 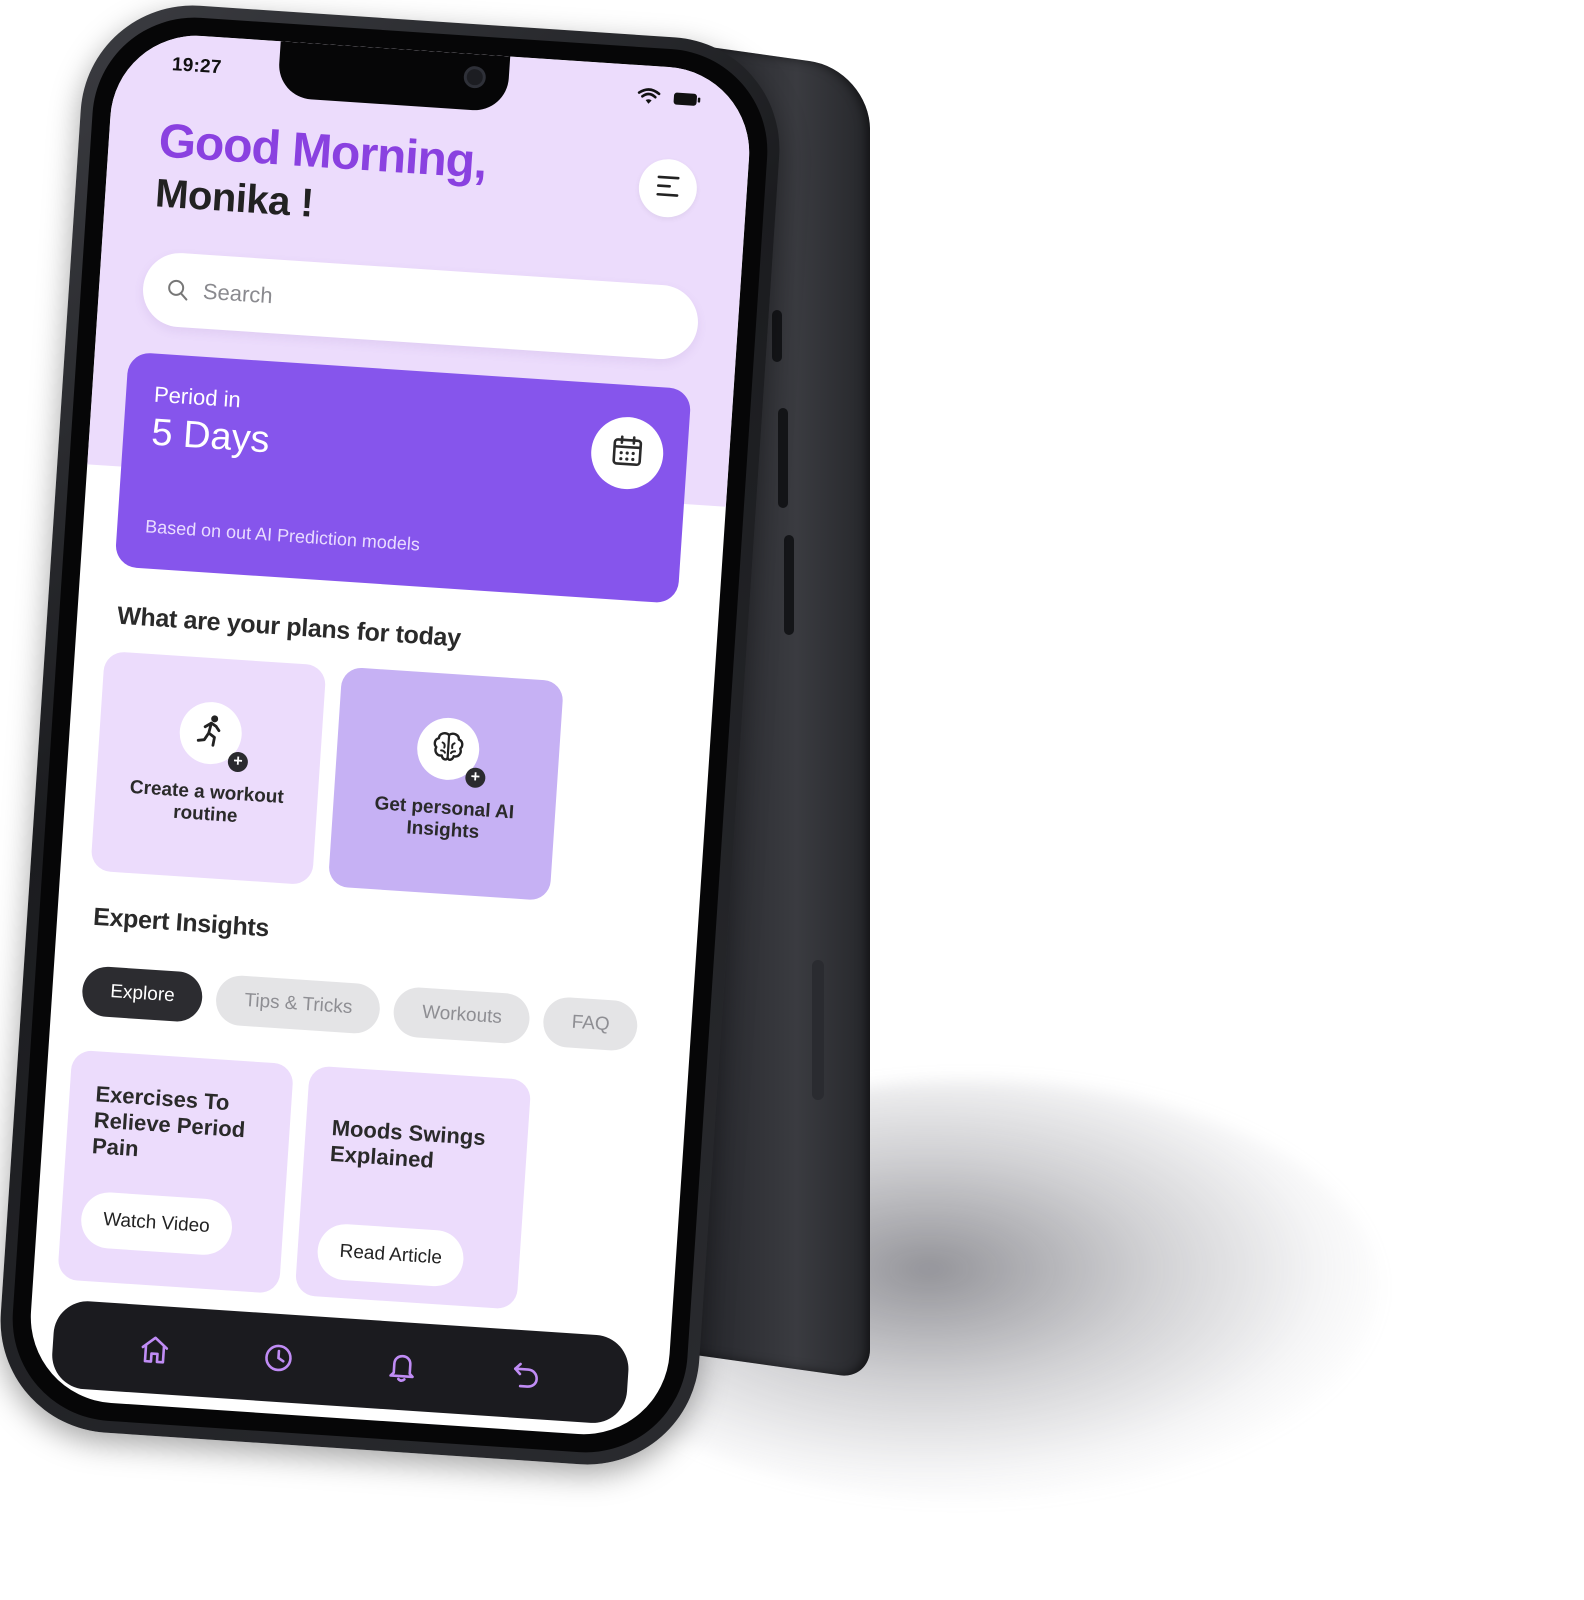 I want to click on search-icon, so click(x=177, y=289).